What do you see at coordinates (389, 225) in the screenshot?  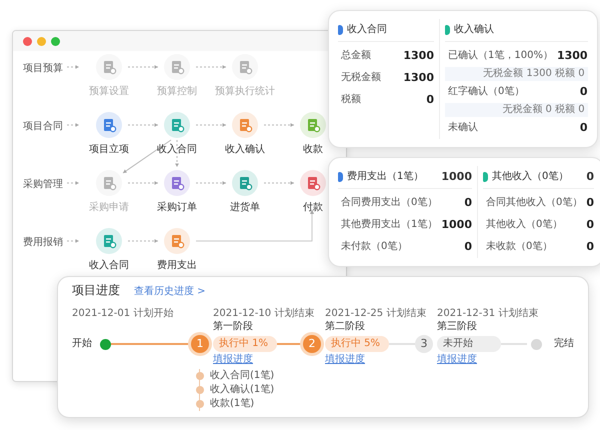 I see `row-label: 其他费用支出（1笔）` at bounding box center [389, 225].